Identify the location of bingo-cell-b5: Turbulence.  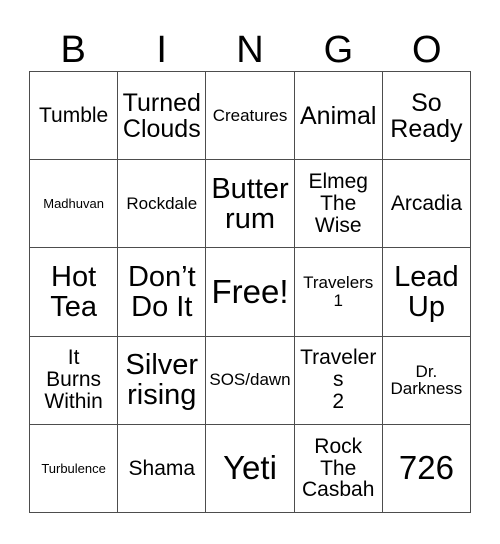
(74, 469).